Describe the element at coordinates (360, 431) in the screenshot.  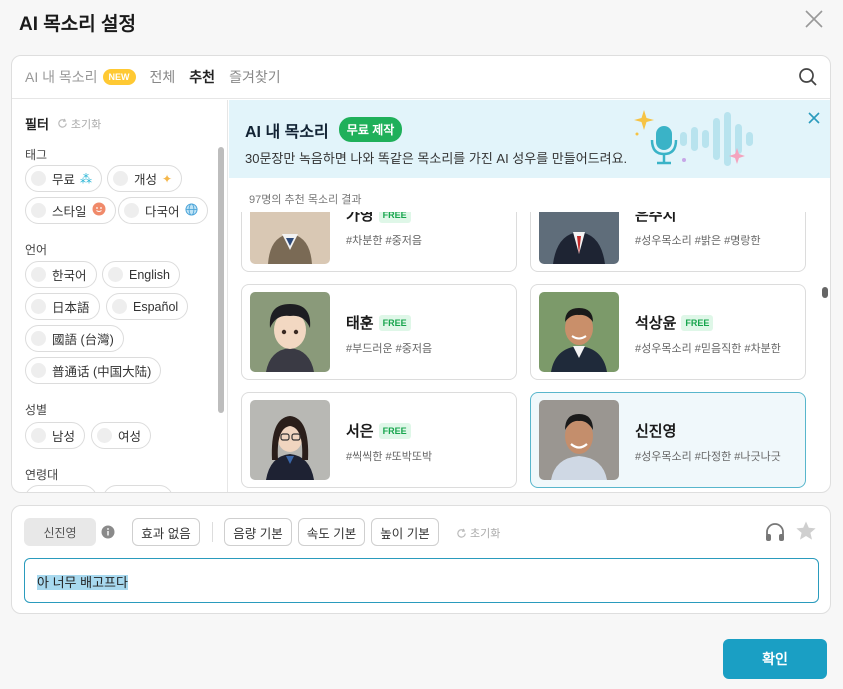
I see `voice-name: 서은` at that location.